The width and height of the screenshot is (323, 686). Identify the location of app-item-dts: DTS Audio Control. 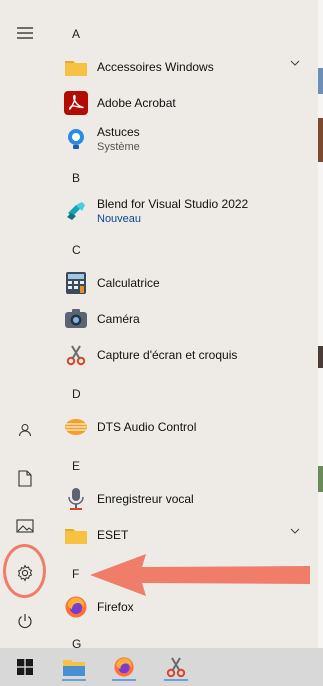
(185, 427).